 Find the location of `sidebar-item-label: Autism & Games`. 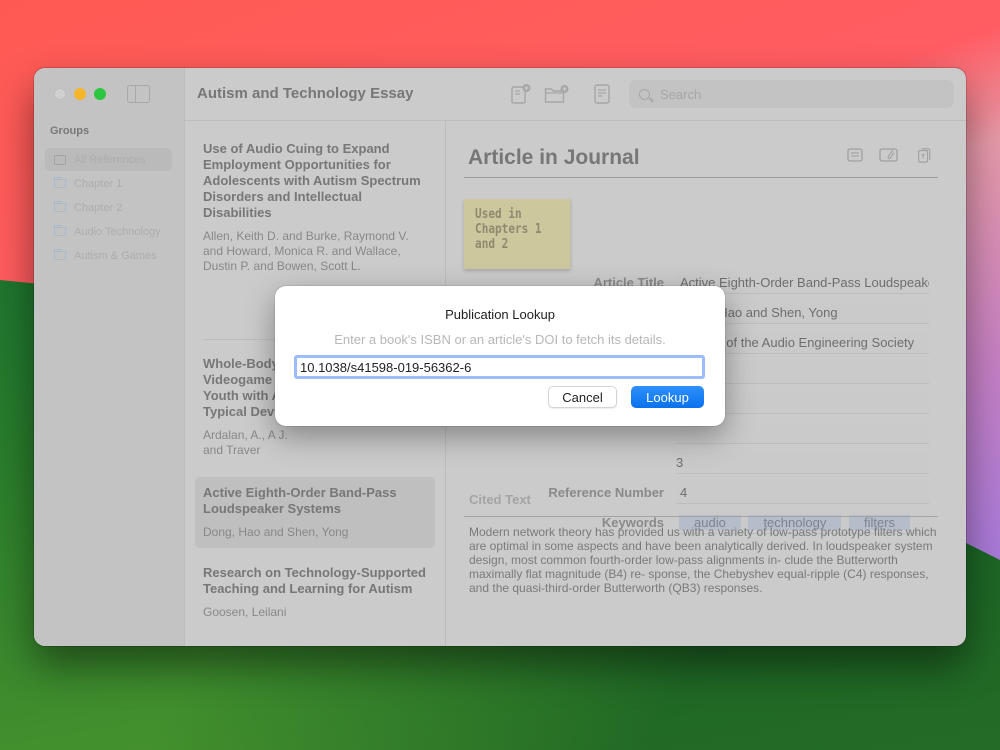

sidebar-item-label: Autism & Games is located at coordinates (115, 255).